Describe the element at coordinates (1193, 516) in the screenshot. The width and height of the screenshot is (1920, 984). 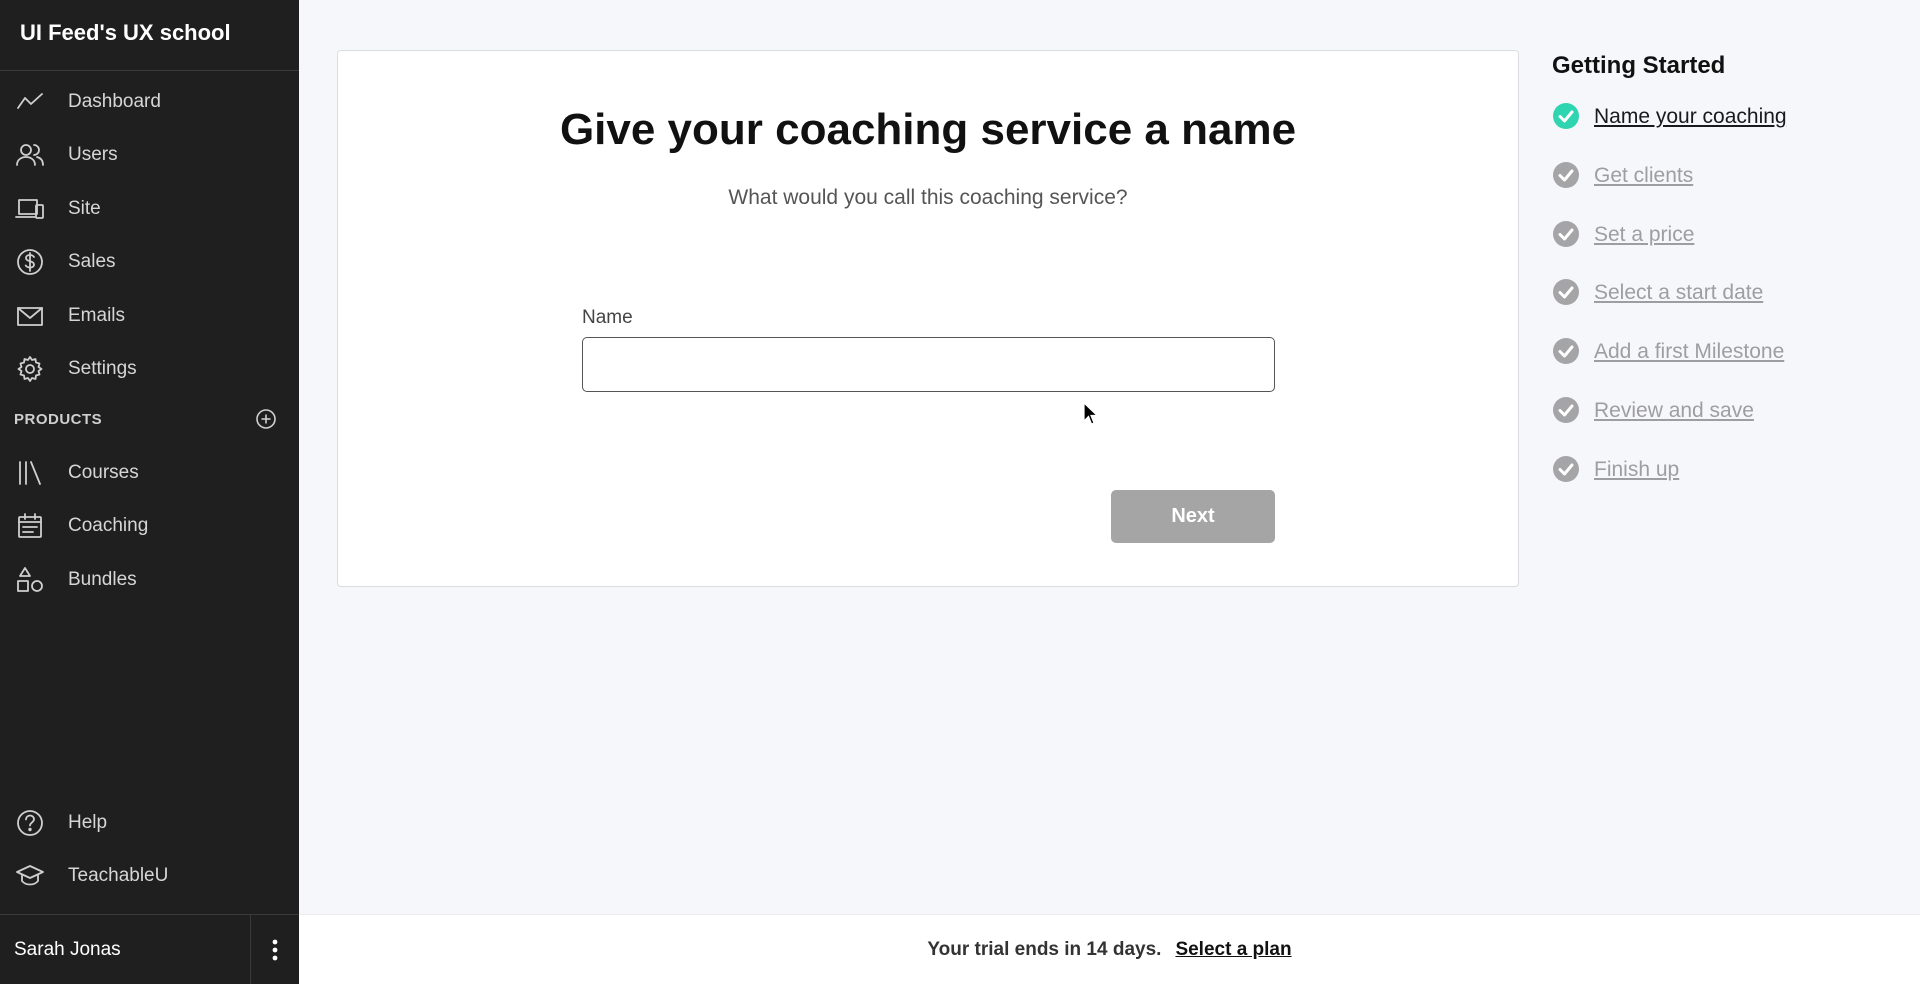
I see `next-button: Next` at that location.